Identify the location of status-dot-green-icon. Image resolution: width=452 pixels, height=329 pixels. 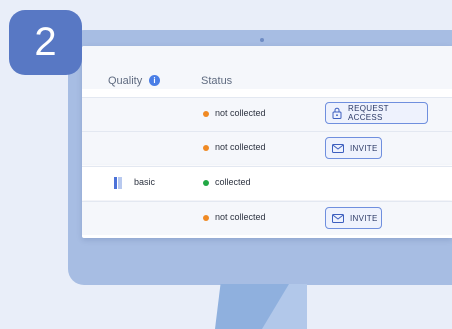
(206, 183).